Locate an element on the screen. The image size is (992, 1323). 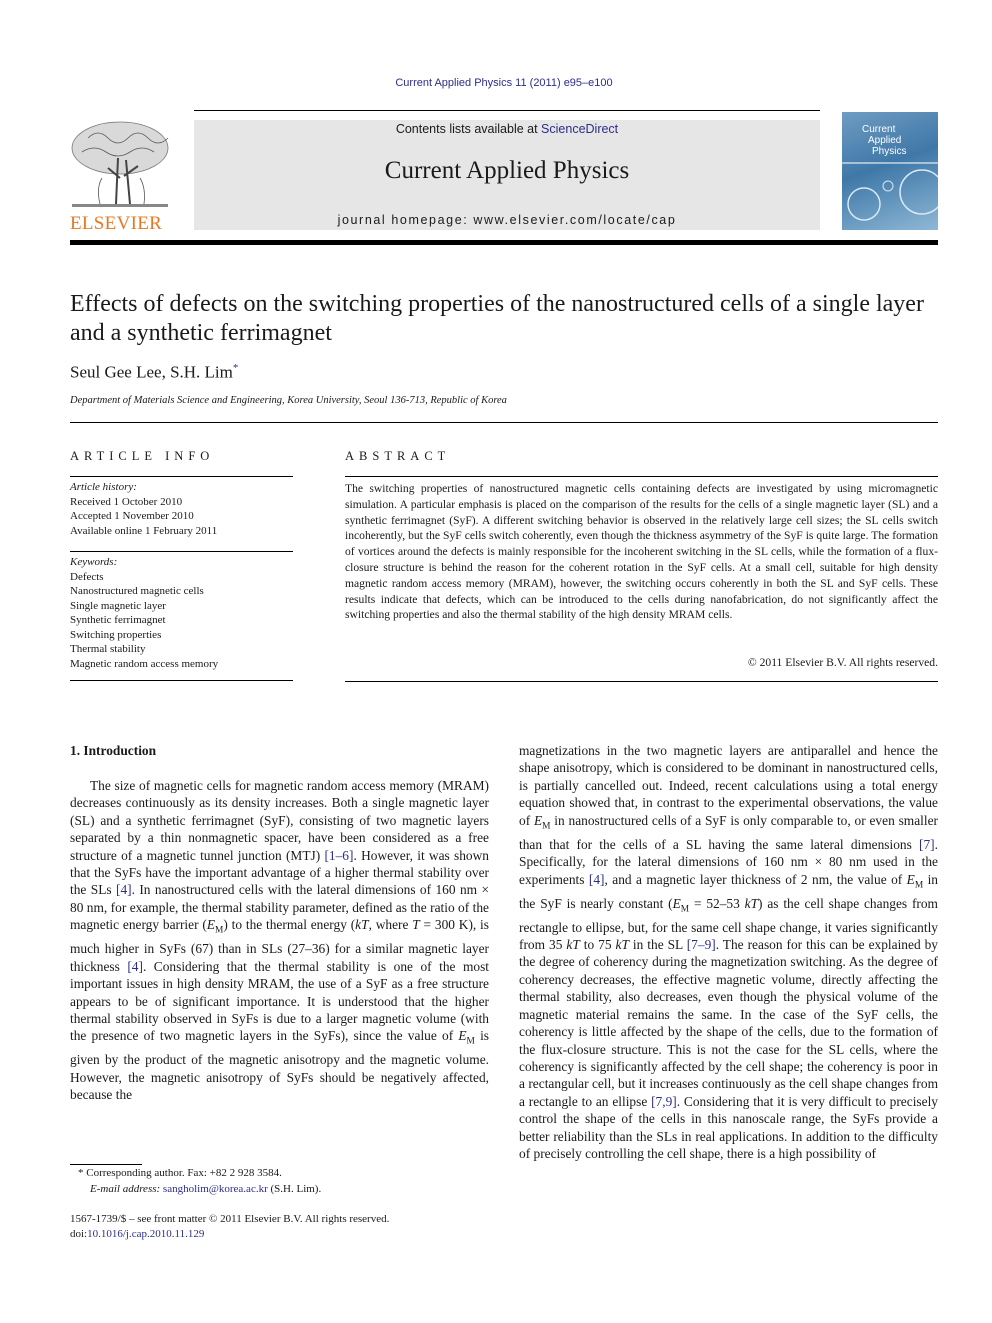
email-link: sangholim@korea.ac.kr is located at coordinates (215, 1189).